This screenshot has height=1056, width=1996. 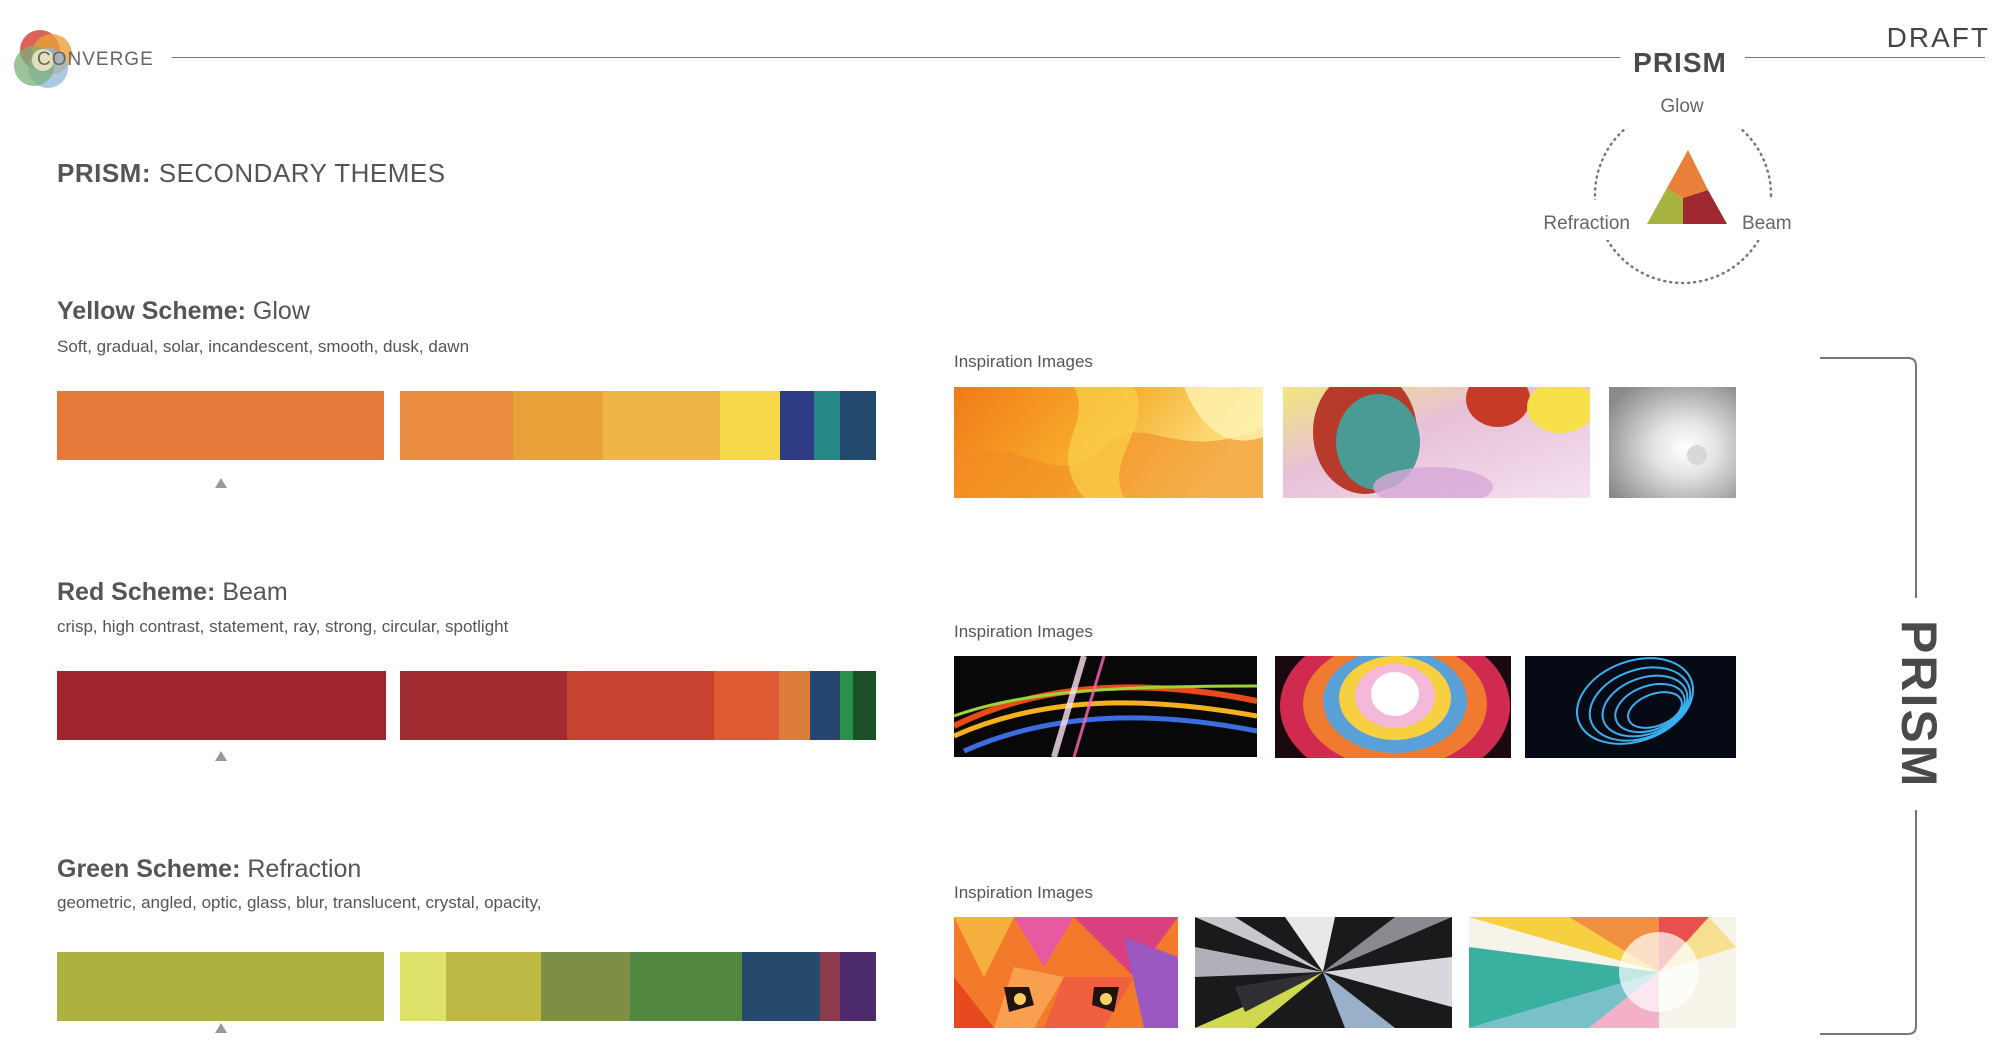 What do you see at coordinates (301, 869) in the screenshot?
I see `green-scheme-title-rest: Refraction` at bounding box center [301, 869].